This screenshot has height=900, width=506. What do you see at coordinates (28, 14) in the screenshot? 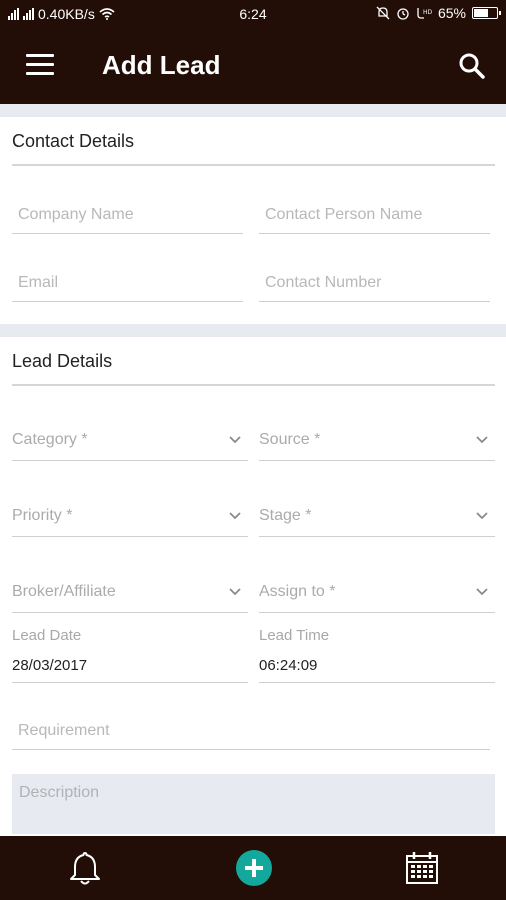
I see `signal-2-icon` at bounding box center [28, 14].